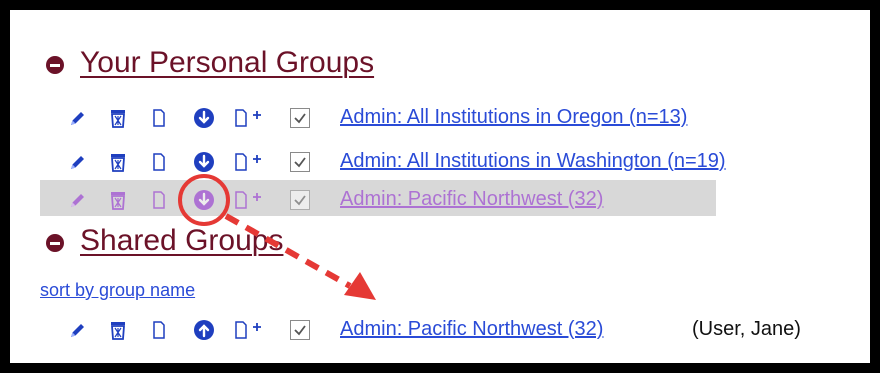 The width and height of the screenshot is (880, 373). I want to click on annotation-arrow-line, so click(288, 251).